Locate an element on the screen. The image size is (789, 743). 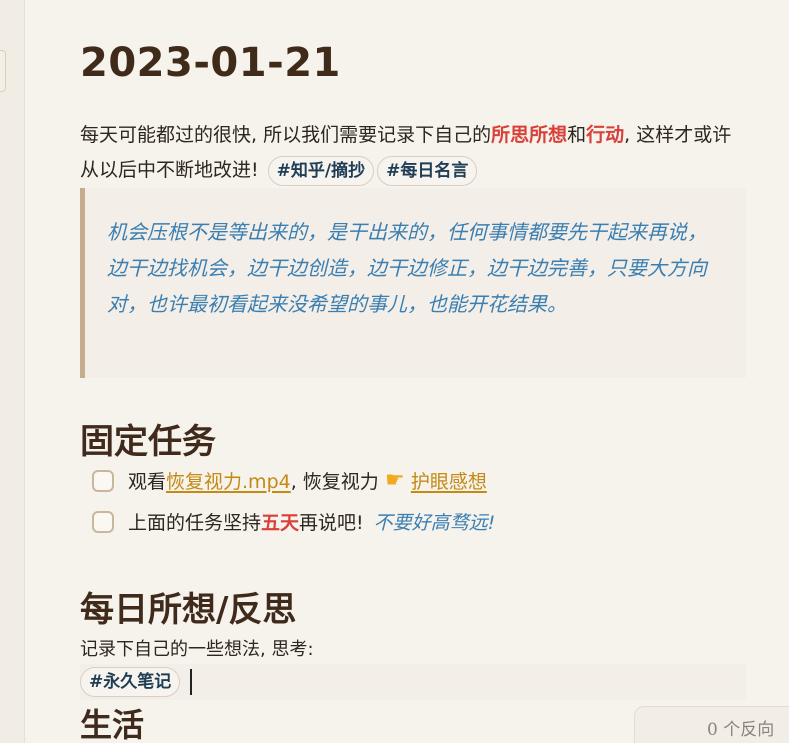
task-checkbox-persist is located at coordinates (103, 521).